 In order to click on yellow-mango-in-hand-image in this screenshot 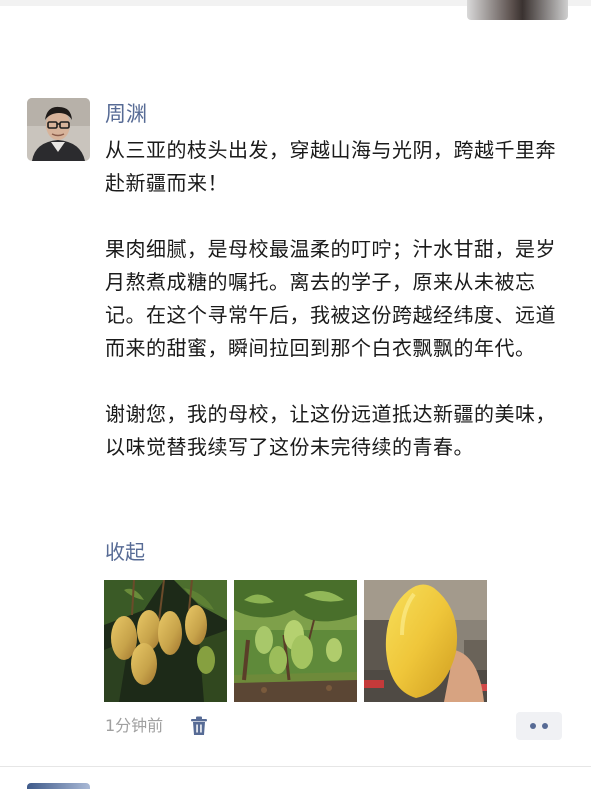, I will do `click(425, 641)`.